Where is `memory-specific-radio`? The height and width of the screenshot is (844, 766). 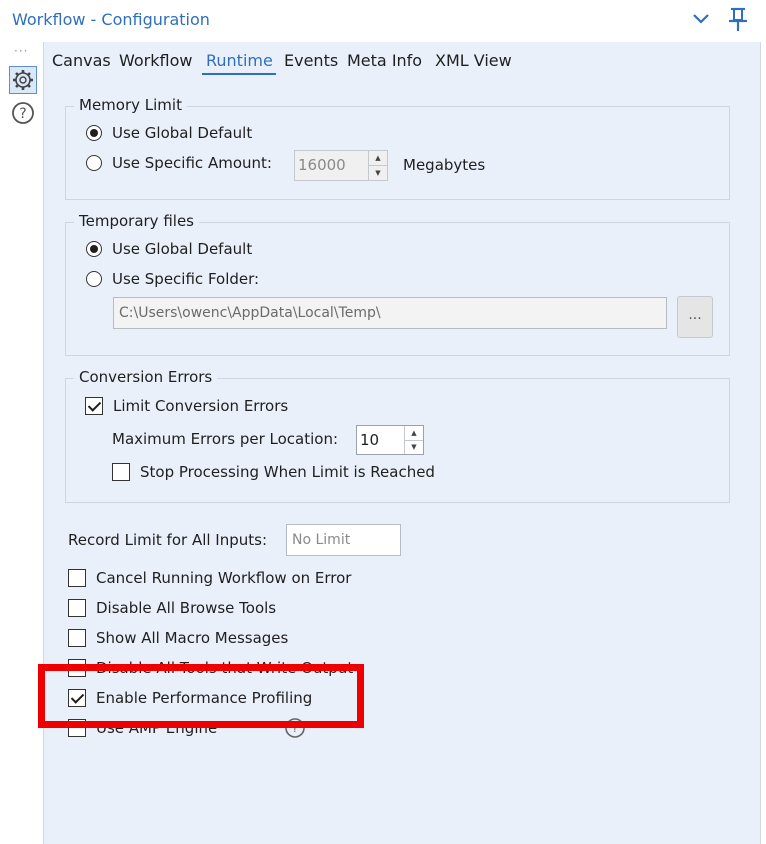
memory-specific-radio is located at coordinates (94, 163).